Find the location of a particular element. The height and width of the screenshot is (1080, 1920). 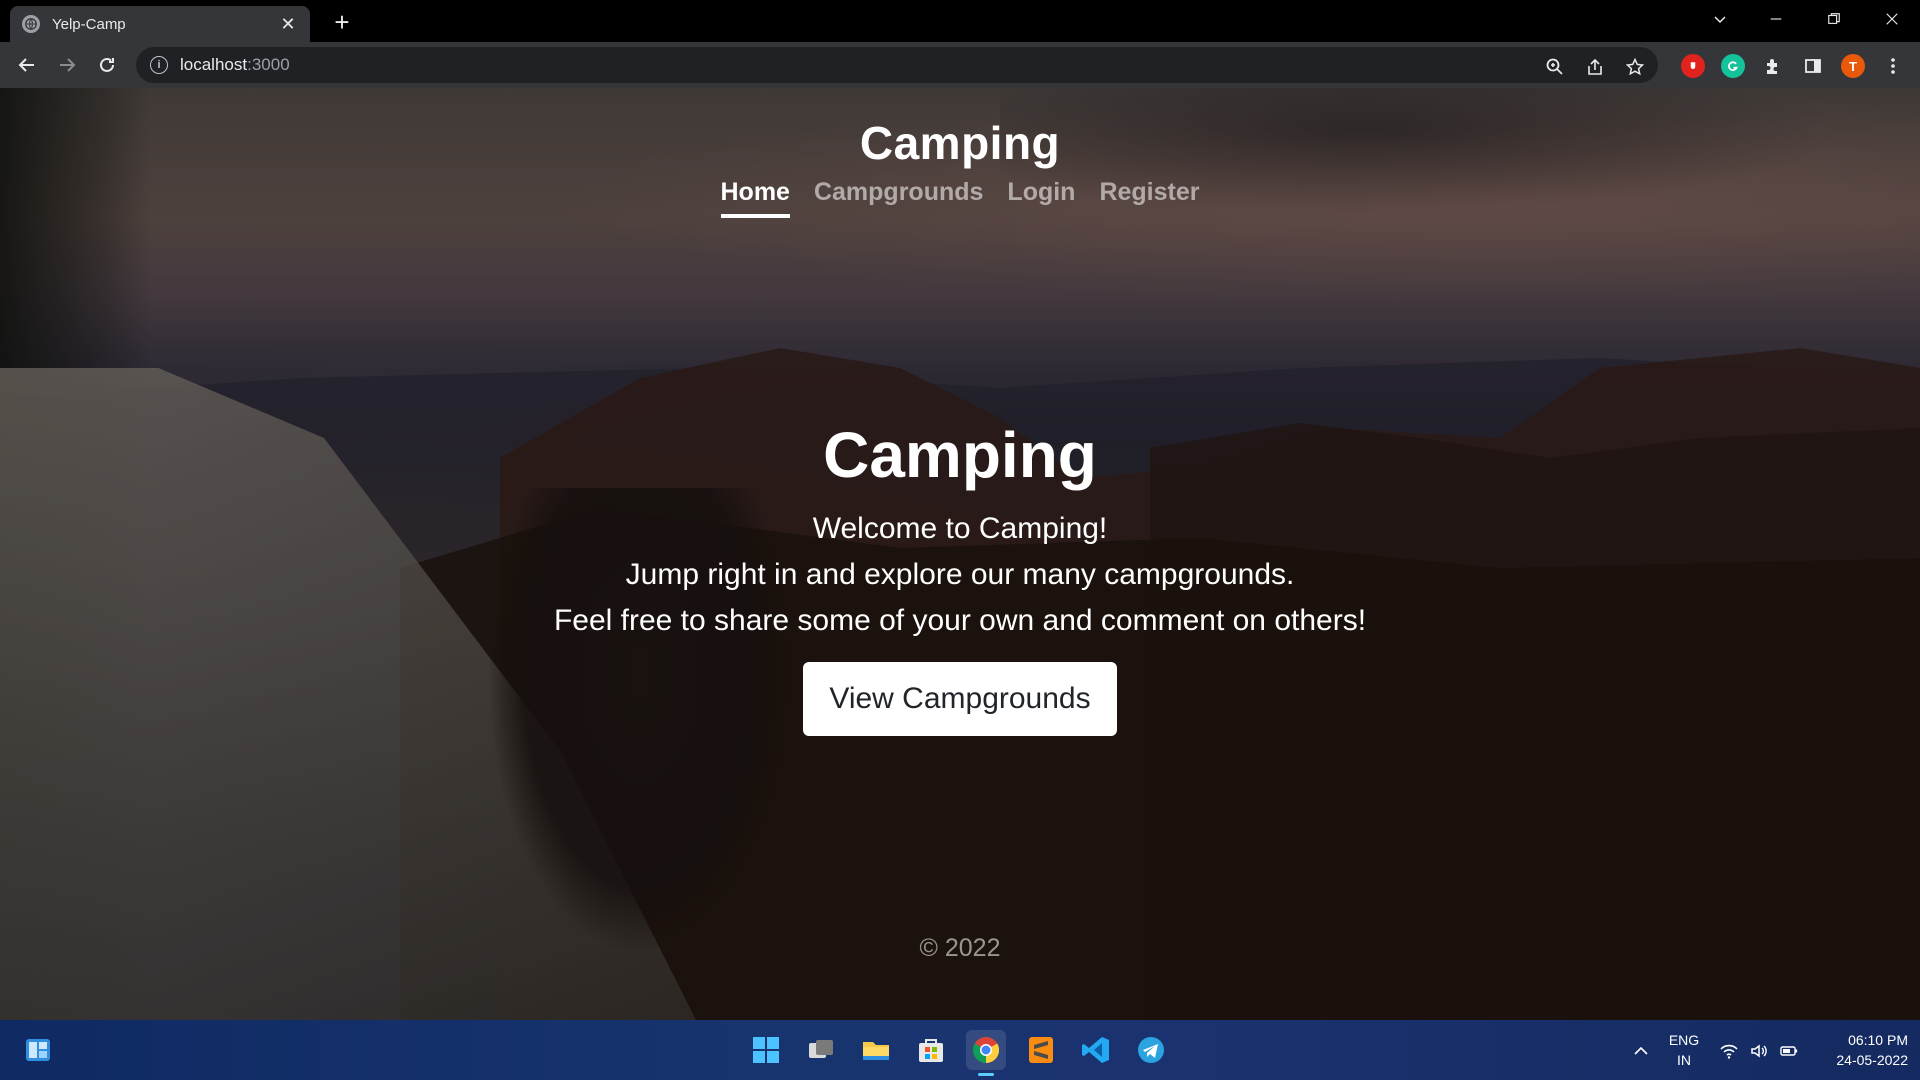

nav-link-home: Home is located at coordinates (755, 197).